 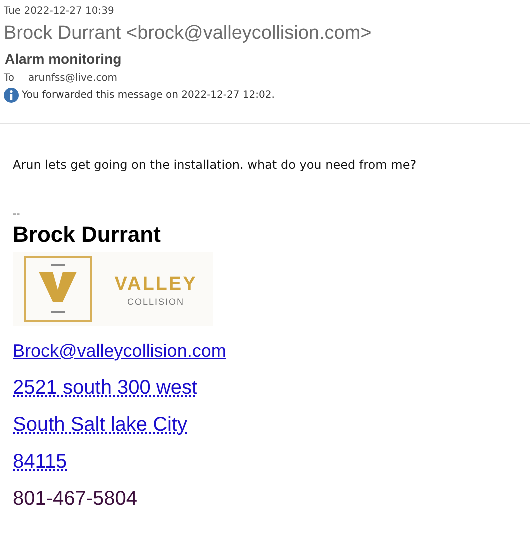 I want to click on address-link: 84115, so click(x=40, y=462).